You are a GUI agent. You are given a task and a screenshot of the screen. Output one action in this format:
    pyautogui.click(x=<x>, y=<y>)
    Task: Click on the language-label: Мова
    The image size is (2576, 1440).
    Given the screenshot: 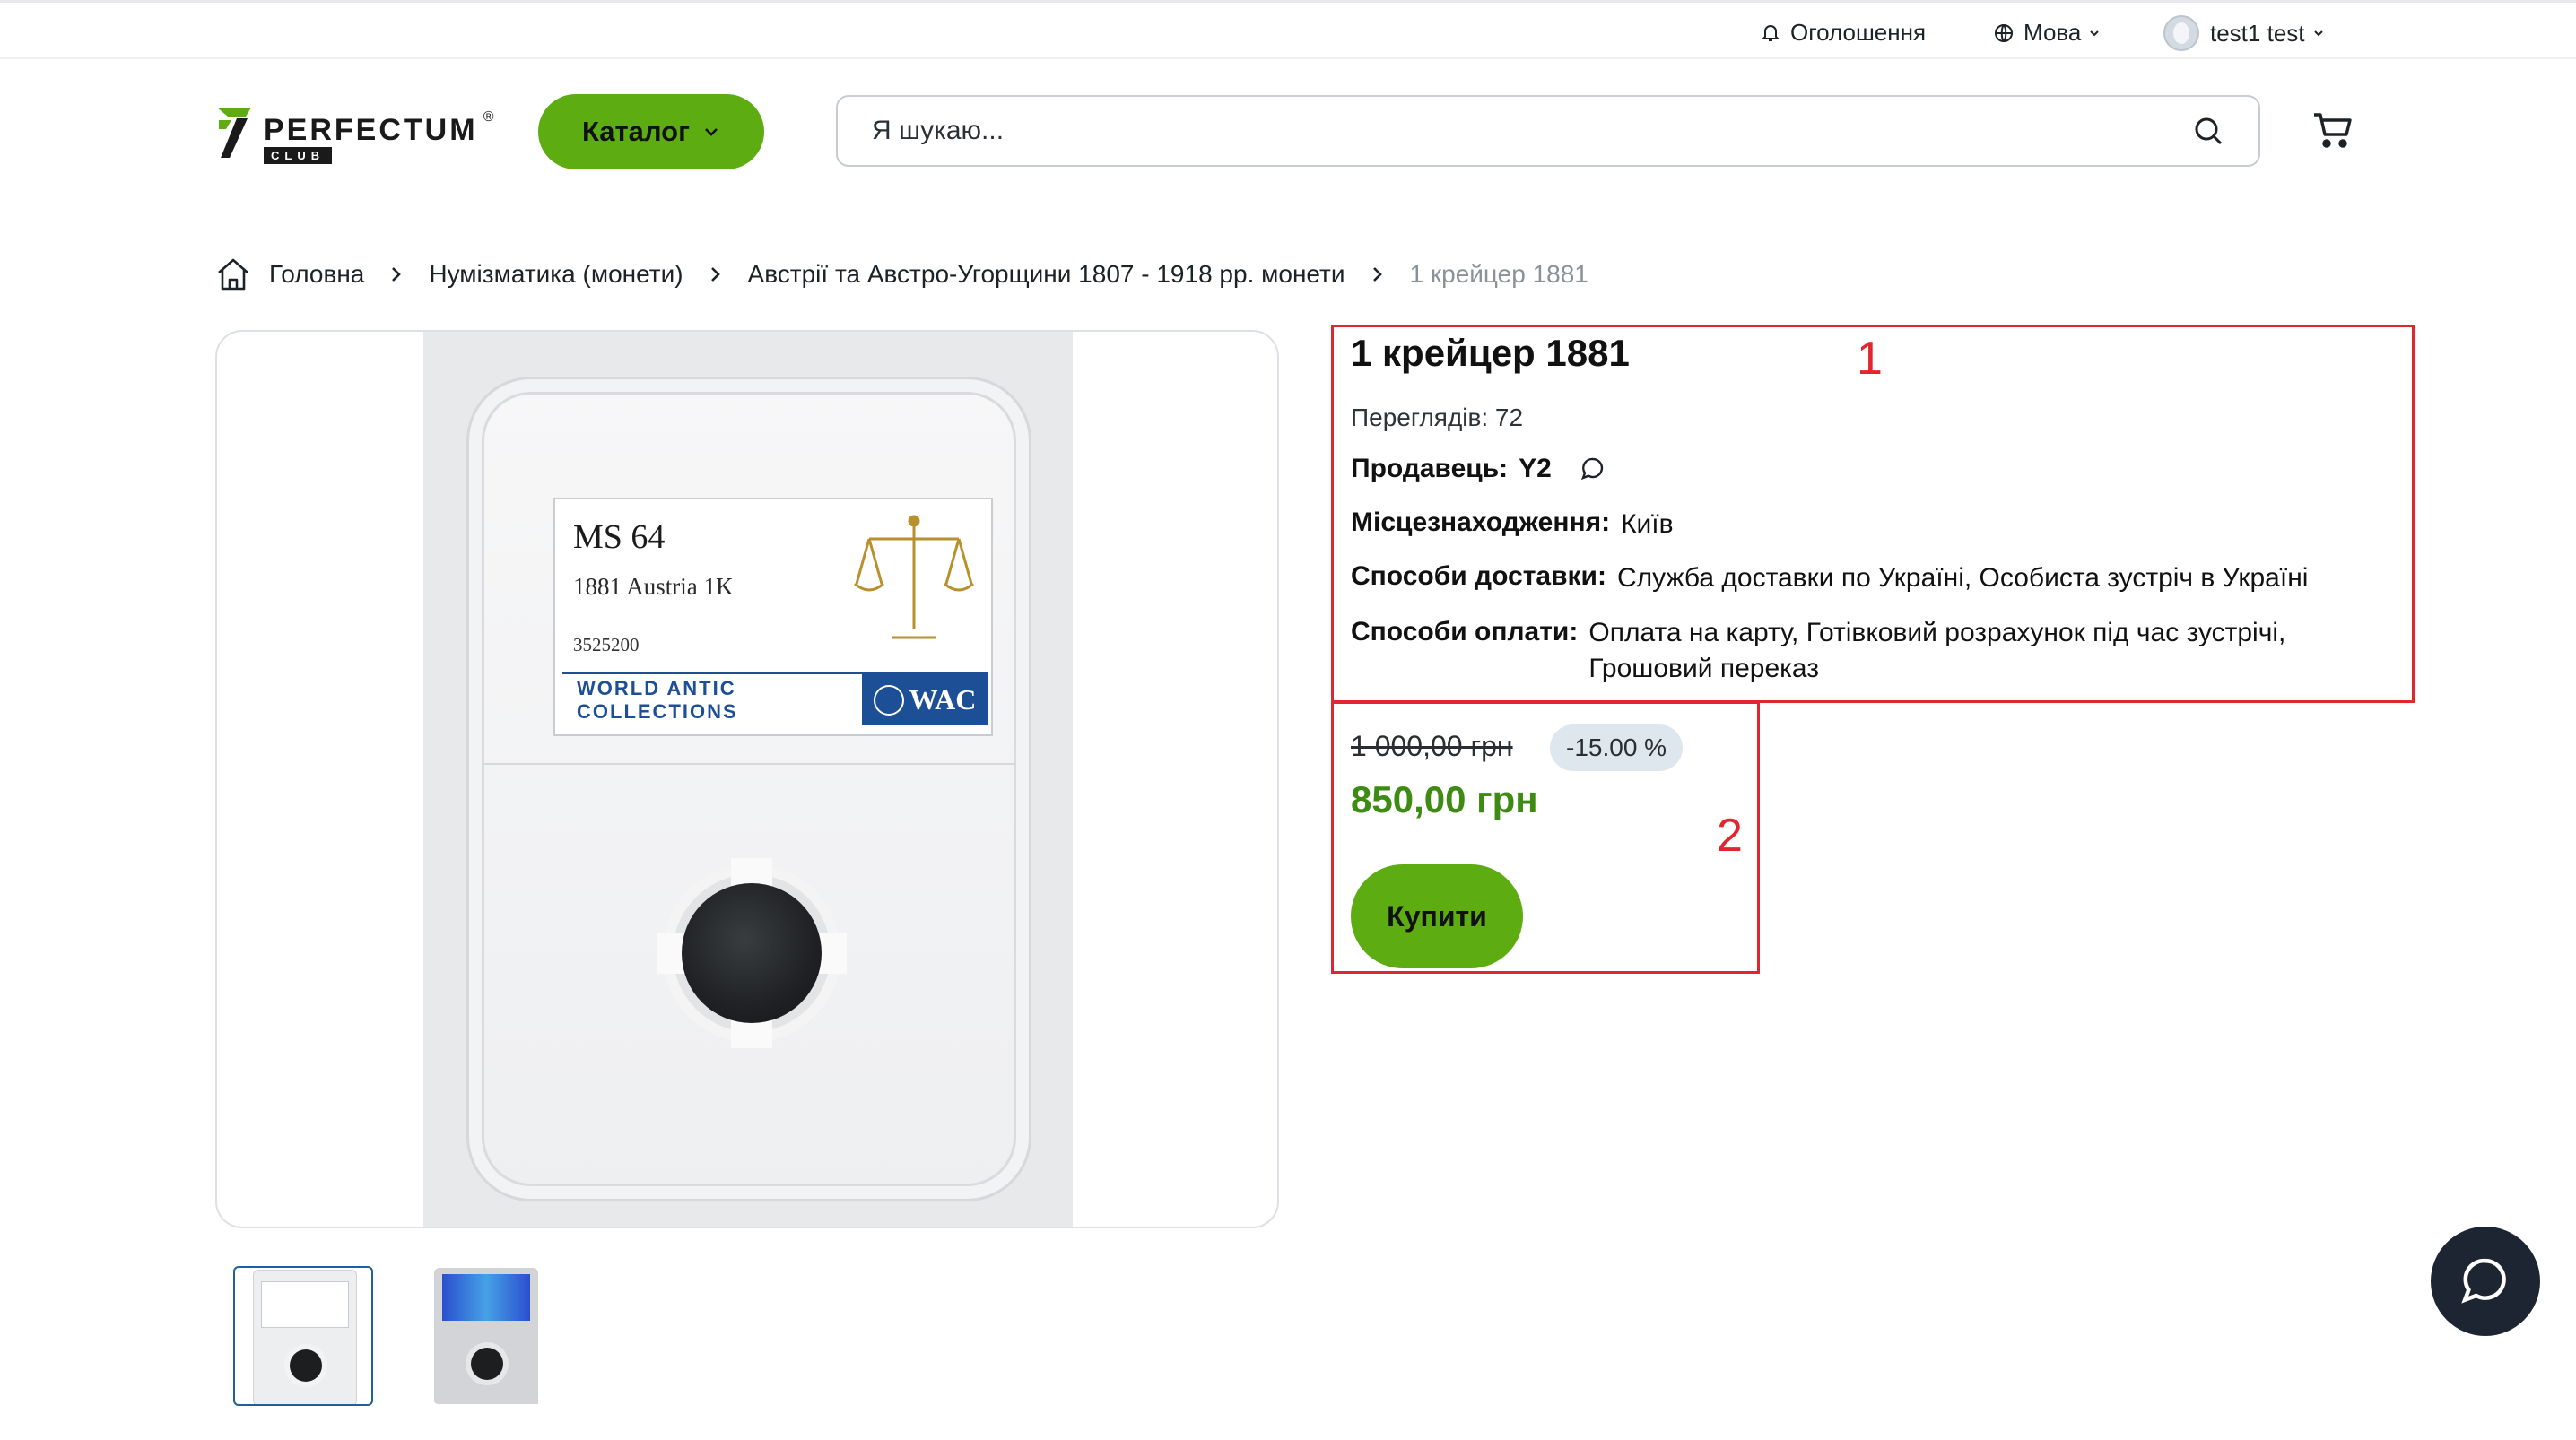 What is the action you would take?
    pyautogui.click(x=2052, y=32)
    